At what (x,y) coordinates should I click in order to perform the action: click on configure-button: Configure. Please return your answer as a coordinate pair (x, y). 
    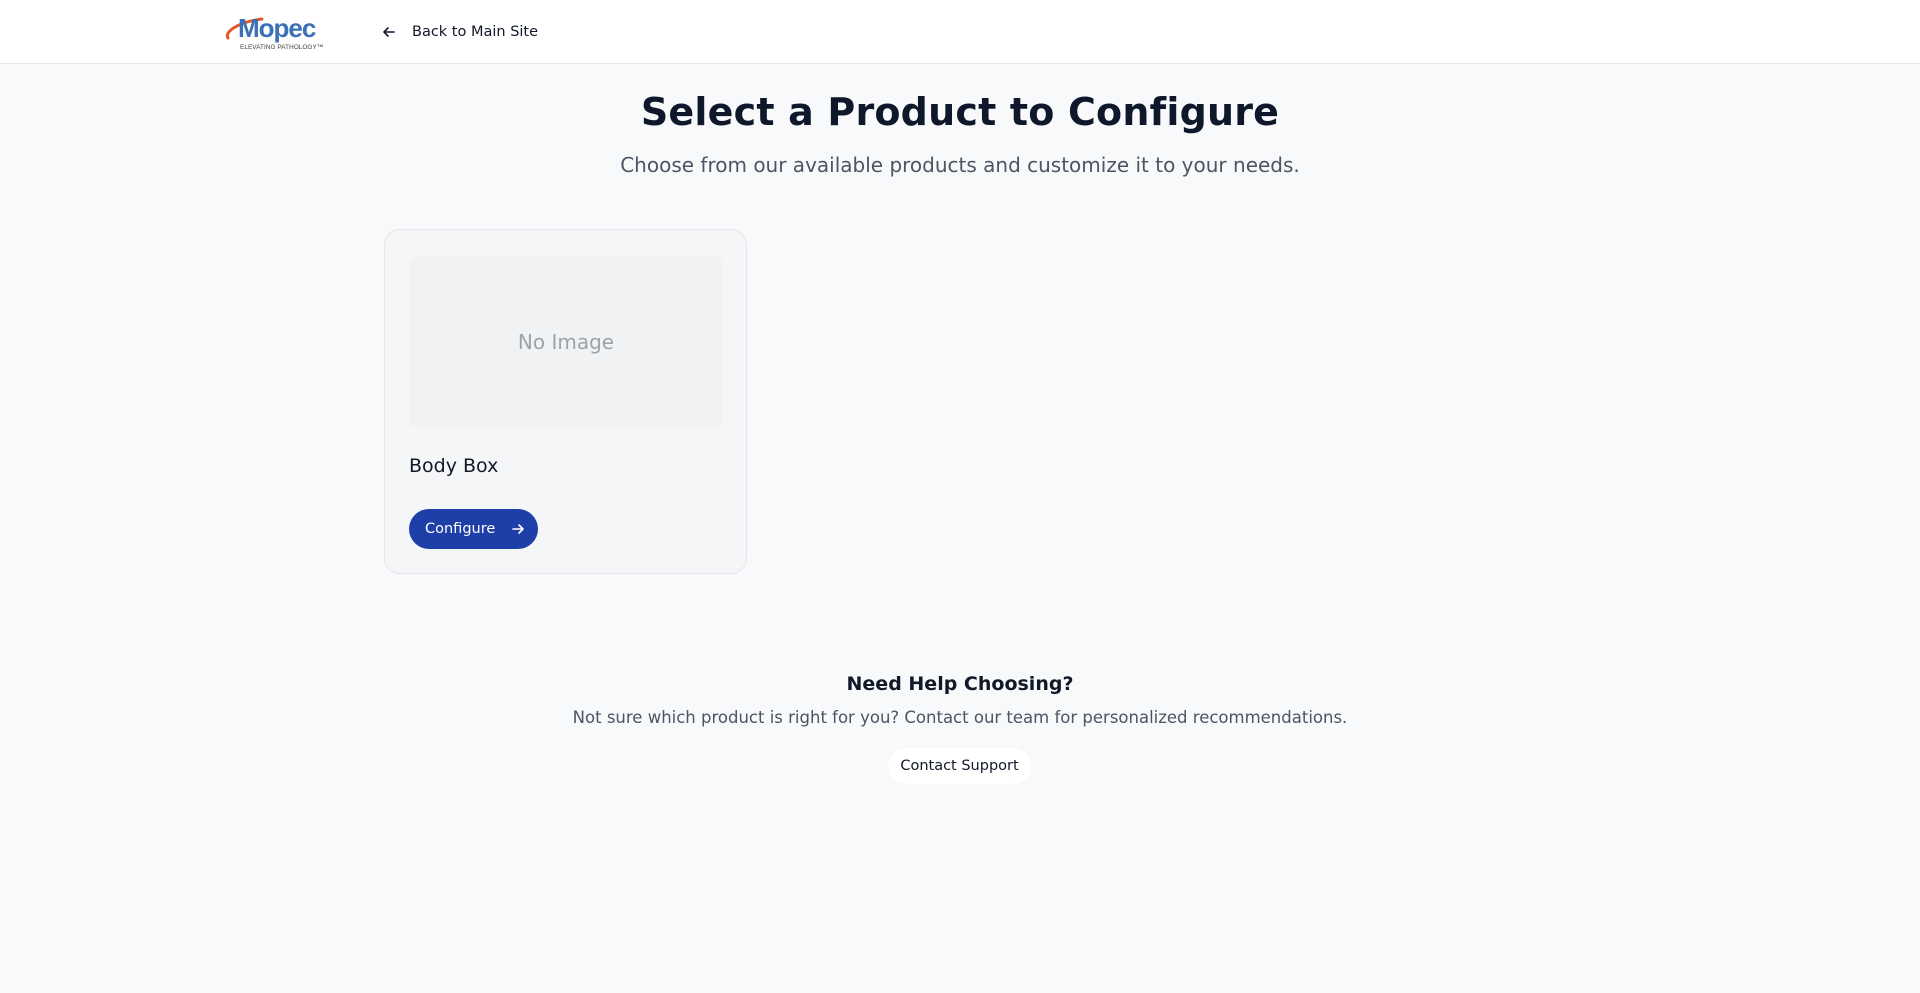
    Looking at the image, I should click on (473, 529).